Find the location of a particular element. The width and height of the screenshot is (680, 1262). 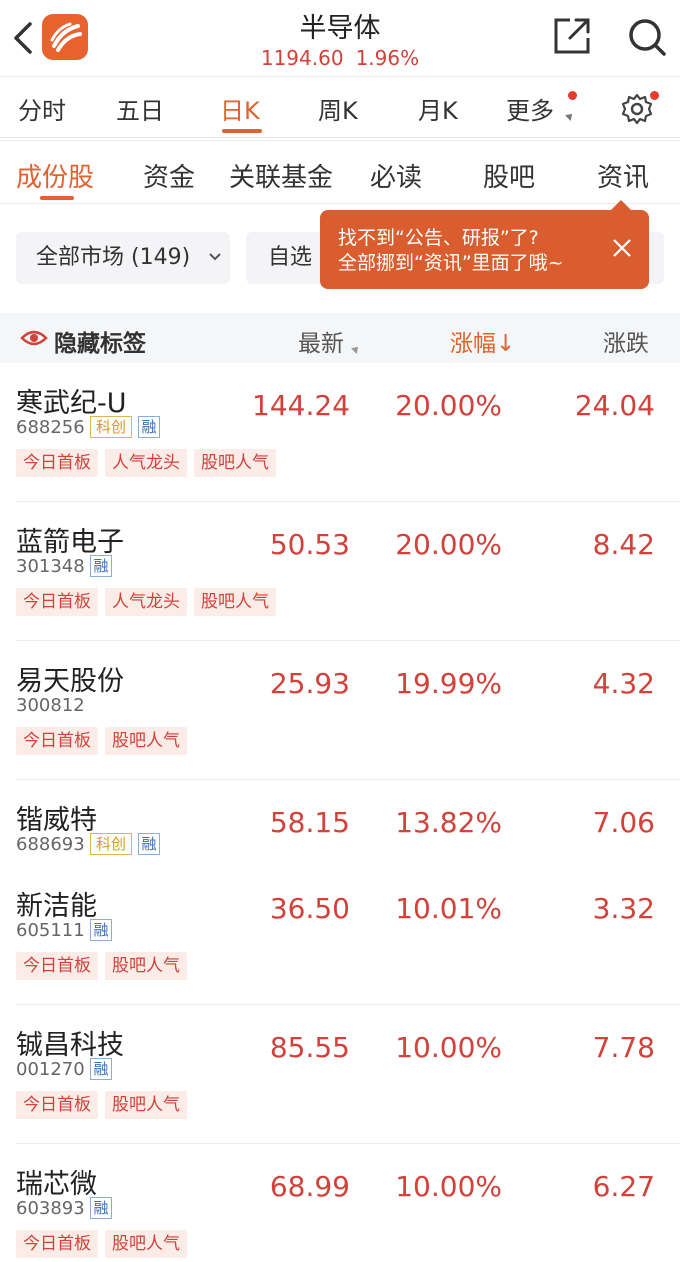

tab-news: 资讯 is located at coordinates (623, 175).